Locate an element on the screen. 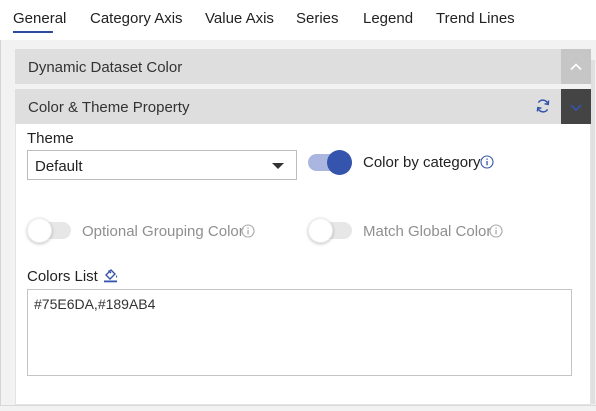 The image size is (596, 411). color-by-category-label: Color by category is located at coordinates (422, 162).